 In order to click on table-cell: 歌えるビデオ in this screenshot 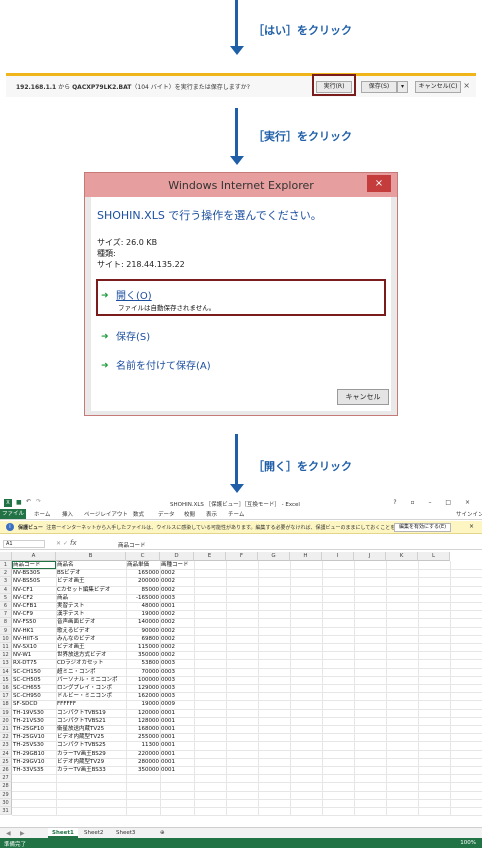, I will do `click(91, 631)`.